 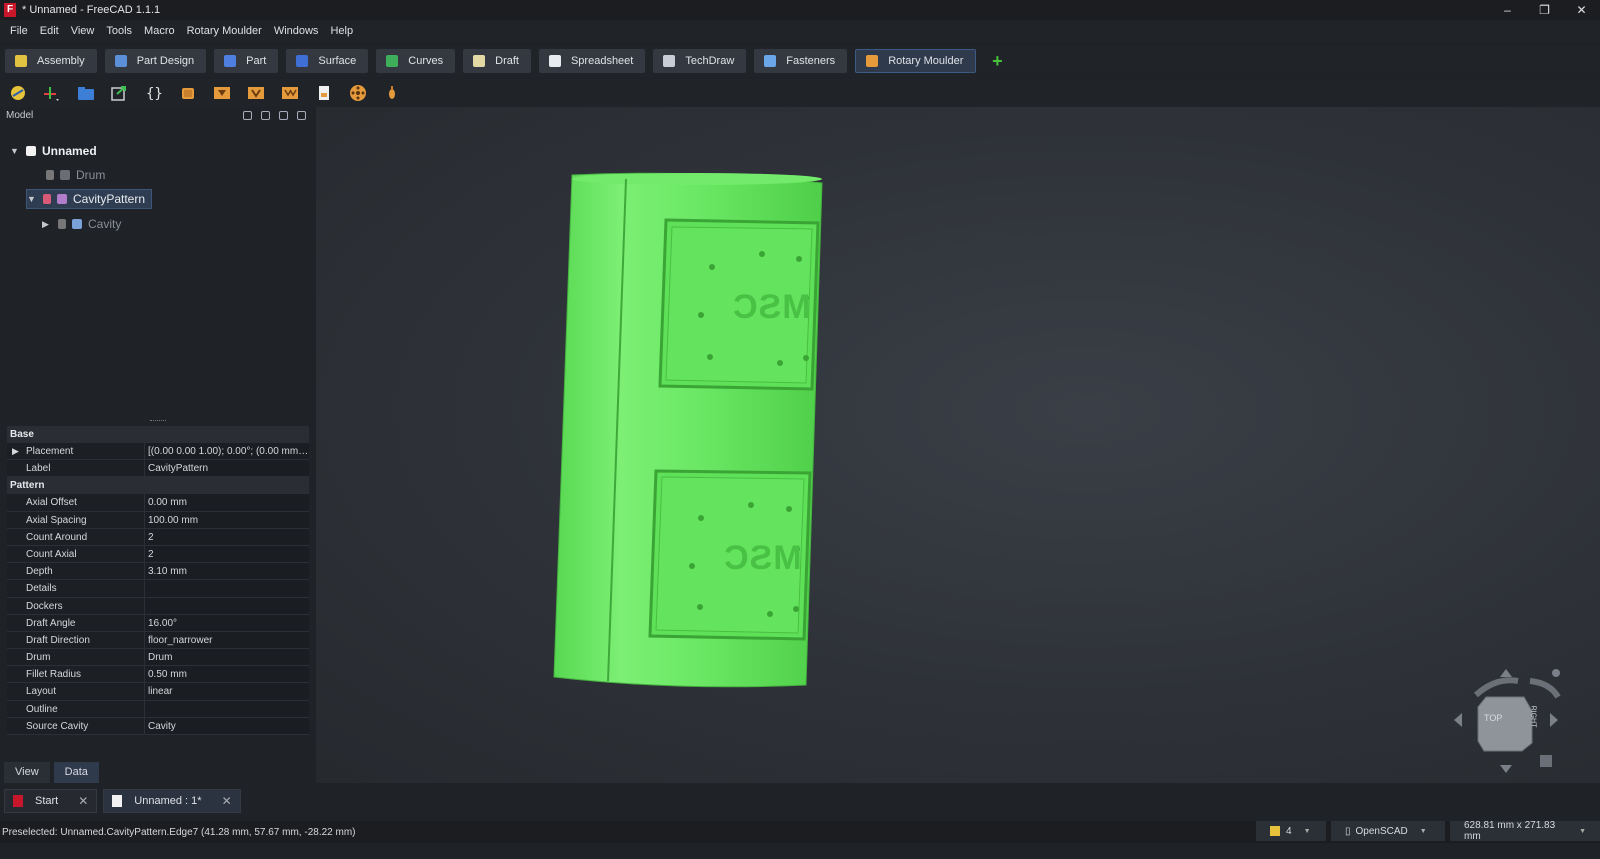 I want to click on menu-file: File, so click(x=19, y=31).